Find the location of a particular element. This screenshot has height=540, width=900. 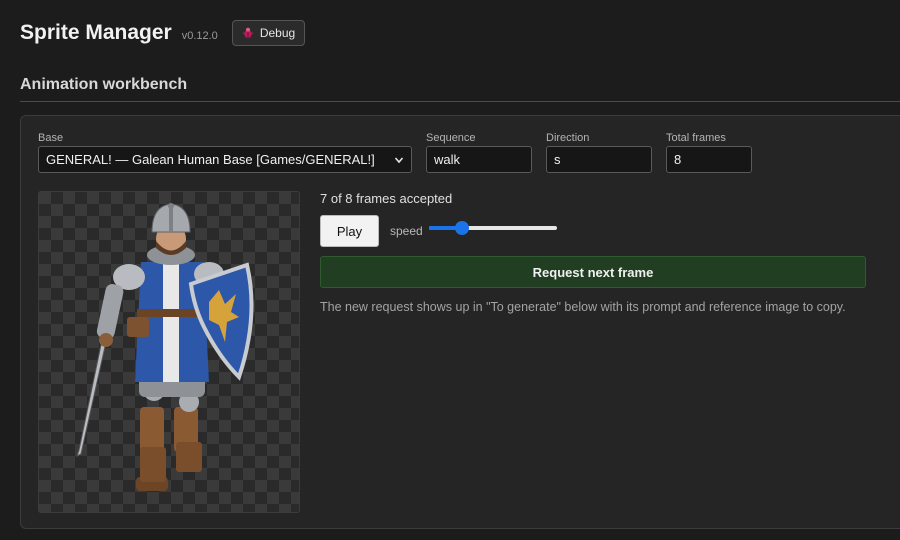

sequence-label: Sequence is located at coordinates (451, 138).